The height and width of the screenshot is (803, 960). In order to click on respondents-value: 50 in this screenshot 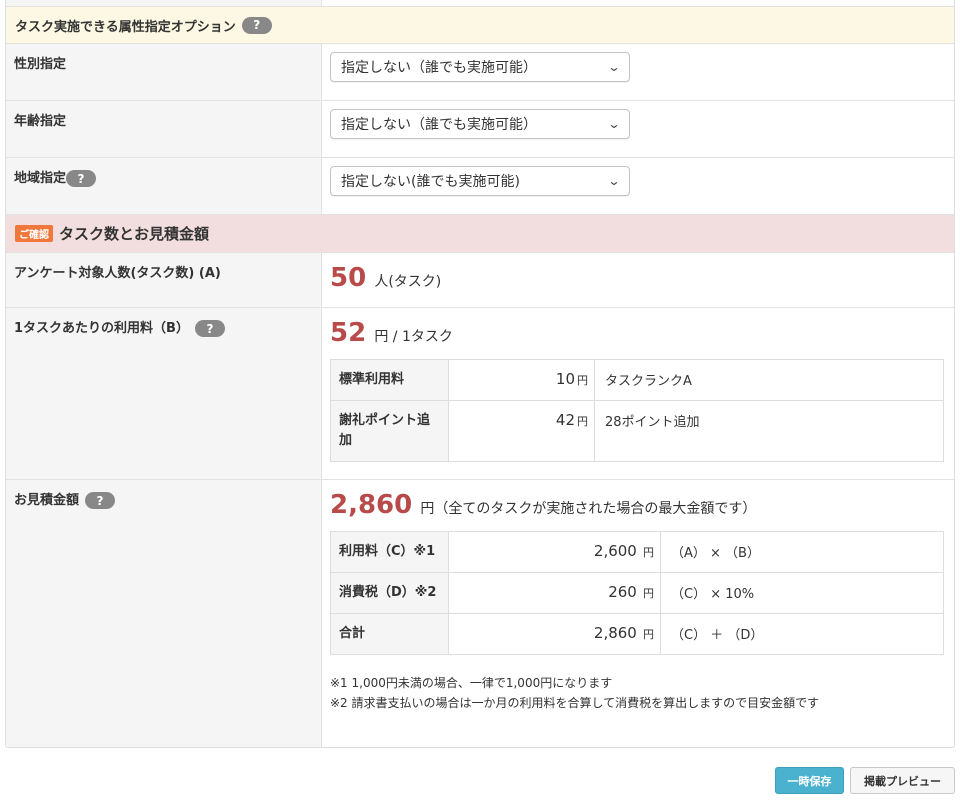, I will do `click(348, 278)`.